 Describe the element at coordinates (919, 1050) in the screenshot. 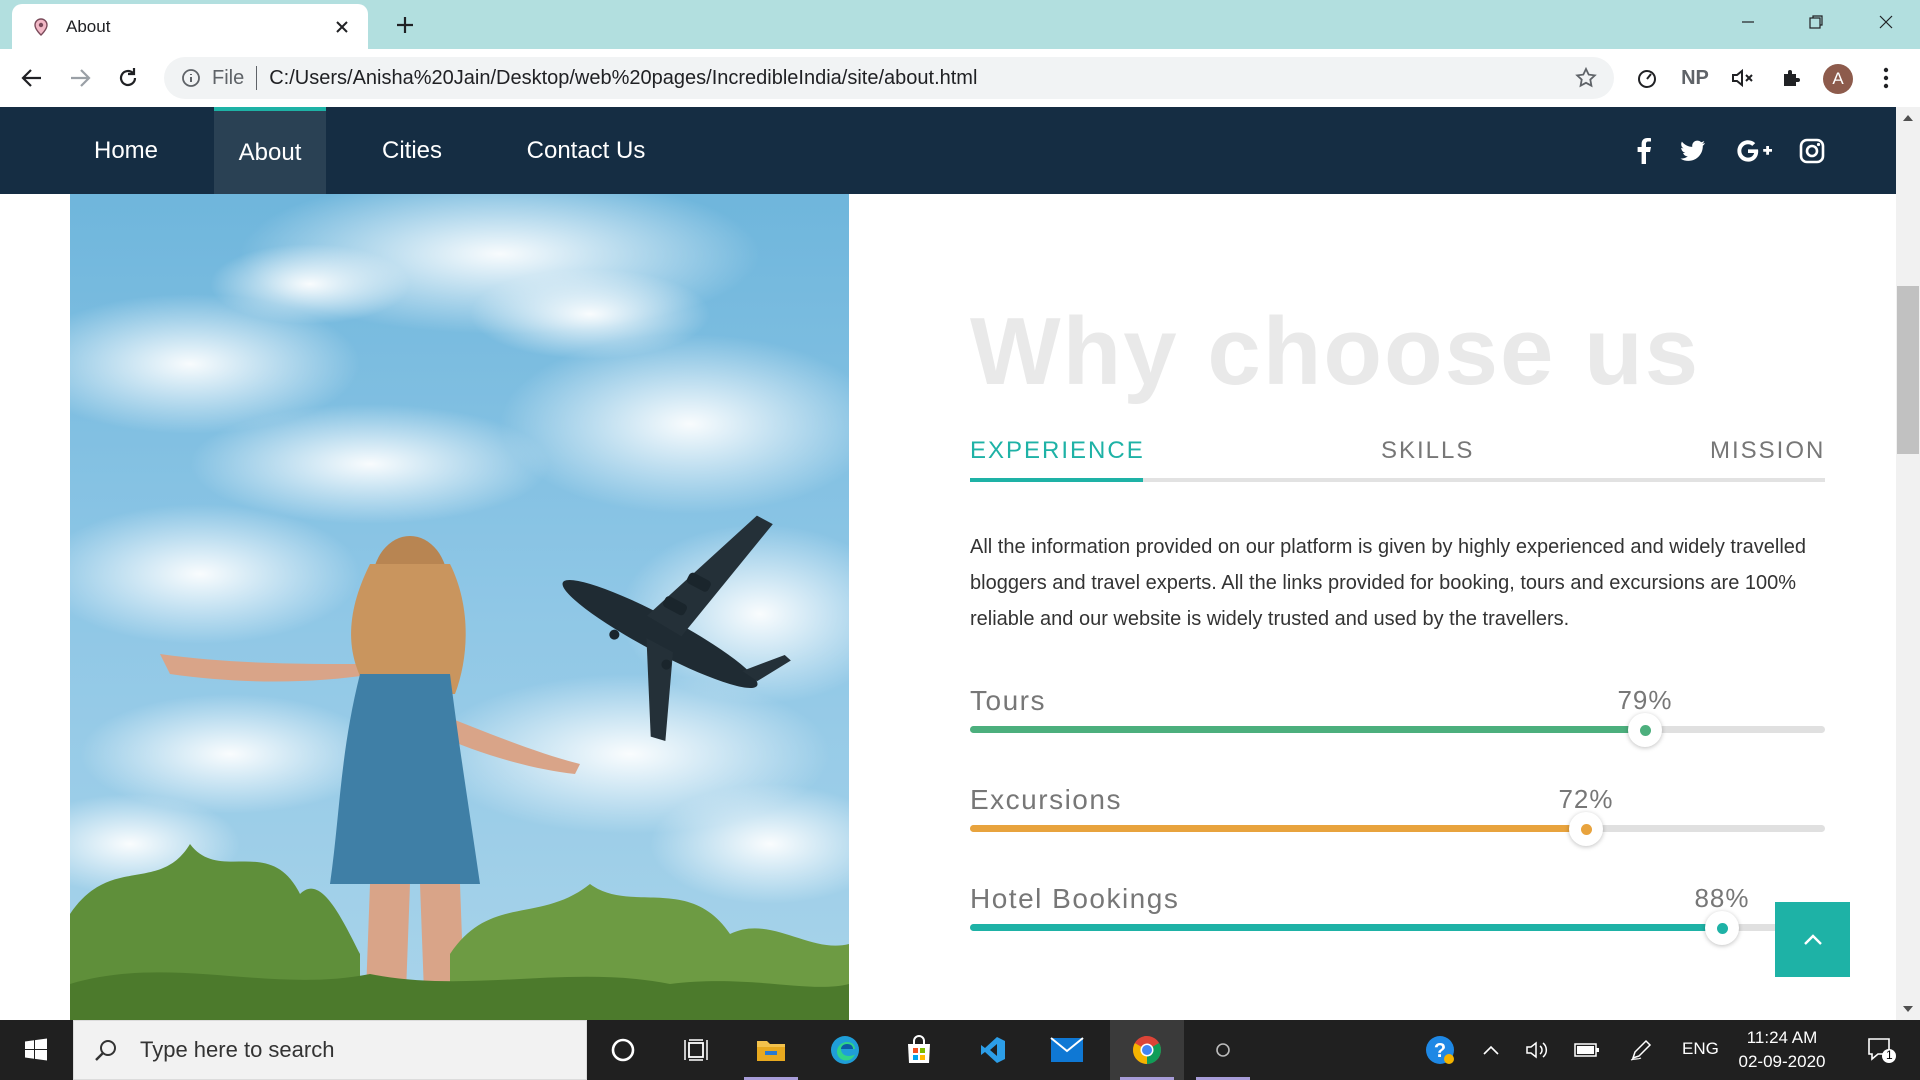

I see `store-icon` at that location.